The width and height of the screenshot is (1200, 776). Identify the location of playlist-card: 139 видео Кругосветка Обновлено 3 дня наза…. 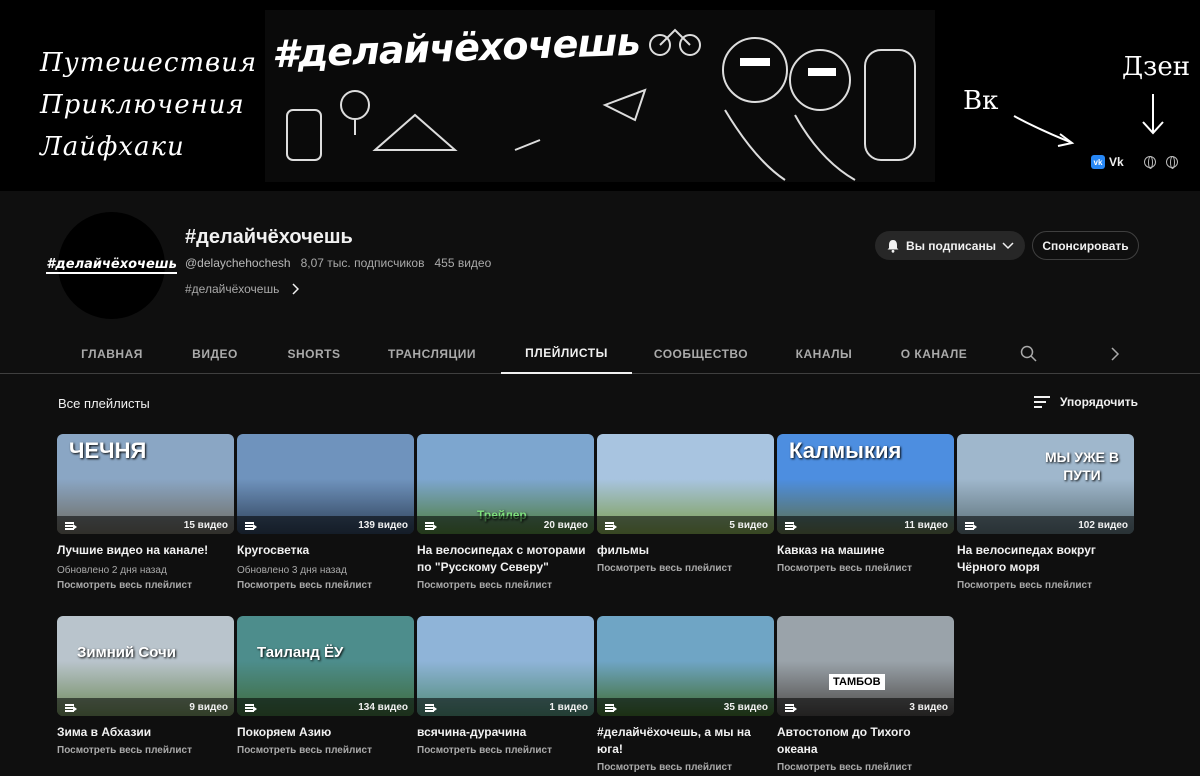
(325, 512).